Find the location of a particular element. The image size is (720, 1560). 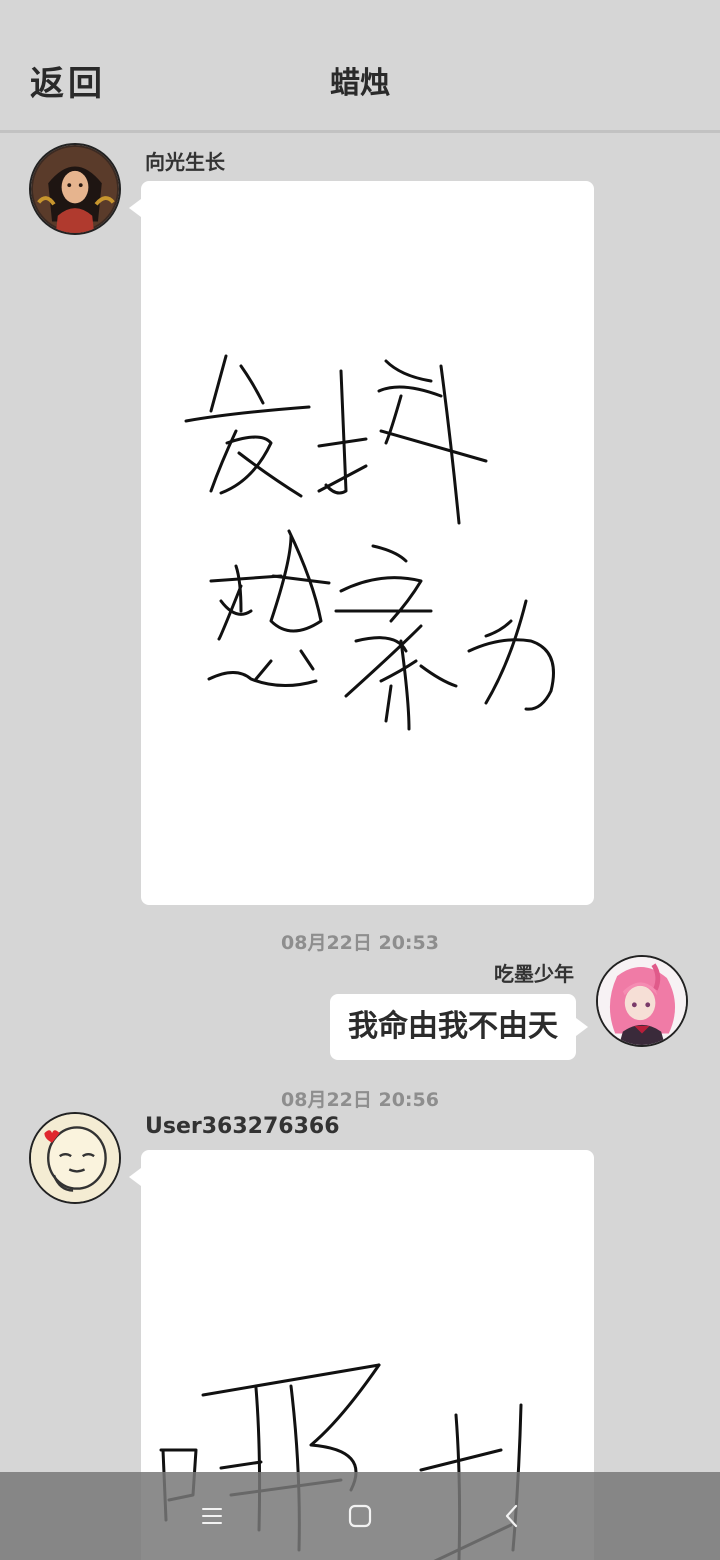

menu-icon is located at coordinates (212, 1516).